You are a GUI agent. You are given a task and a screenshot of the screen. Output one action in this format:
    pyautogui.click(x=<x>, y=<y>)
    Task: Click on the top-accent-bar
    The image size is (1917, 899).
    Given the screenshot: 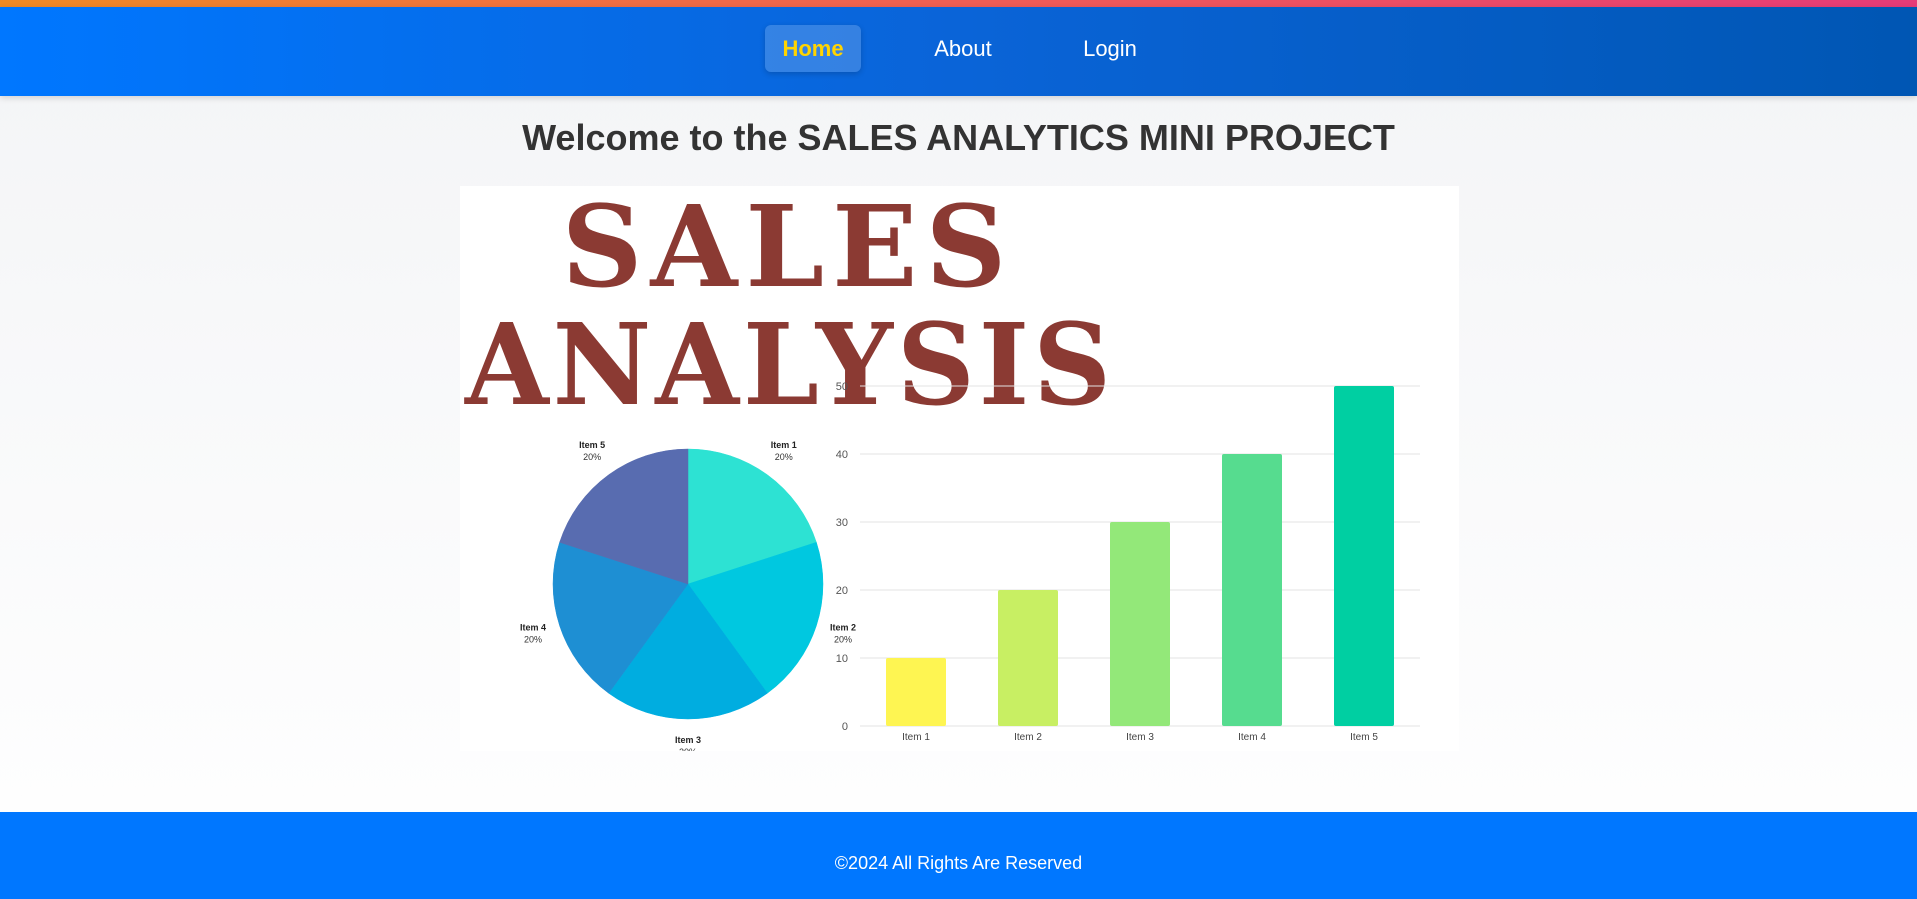 What is the action you would take?
    pyautogui.click(x=958, y=3)
    